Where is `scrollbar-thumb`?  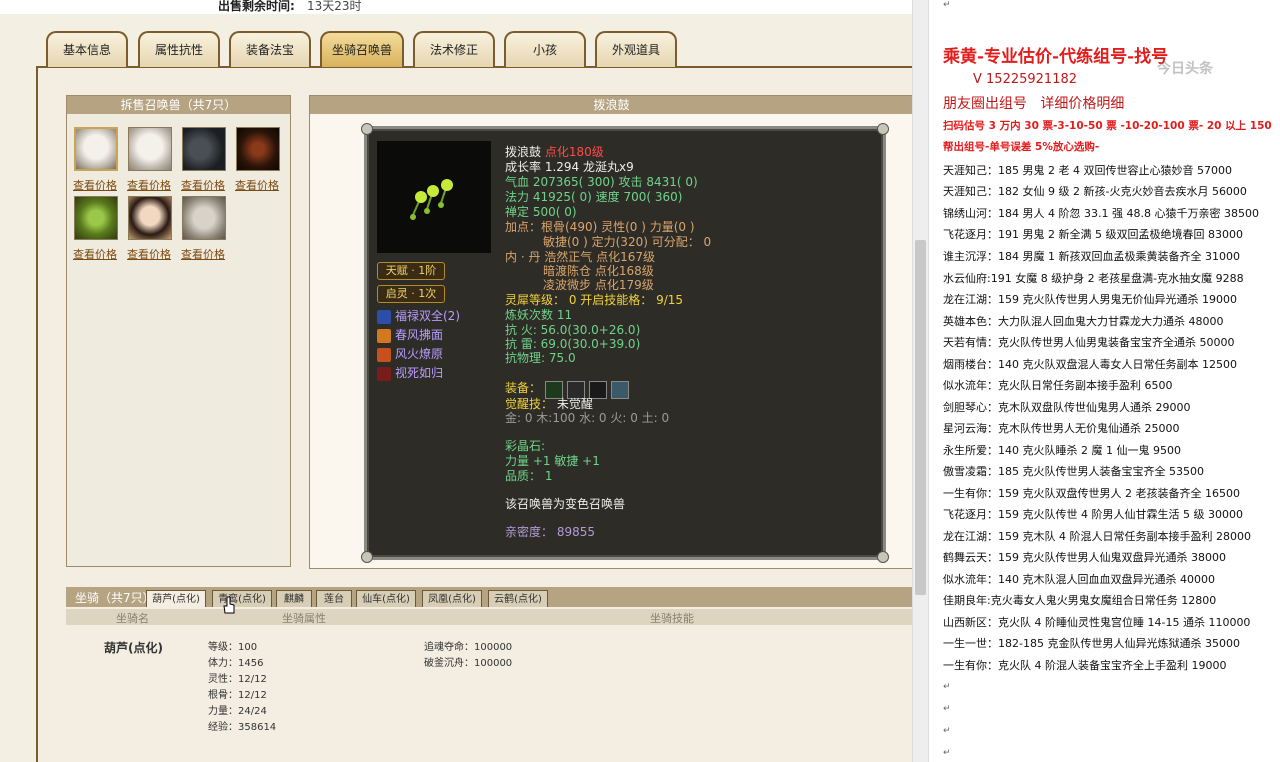
scrollbar-thumb is located at coordinates (920, 417).